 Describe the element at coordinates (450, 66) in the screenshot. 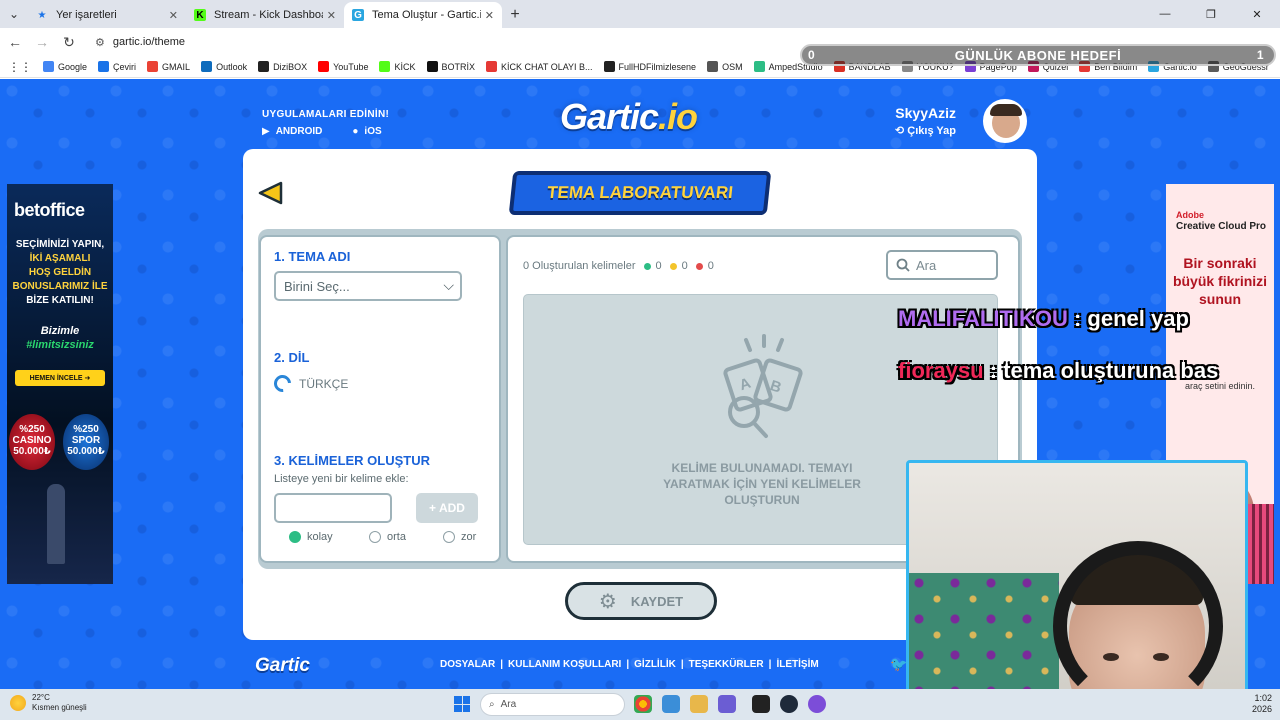

I see `bookmark-item: BOTRİX` at that location.